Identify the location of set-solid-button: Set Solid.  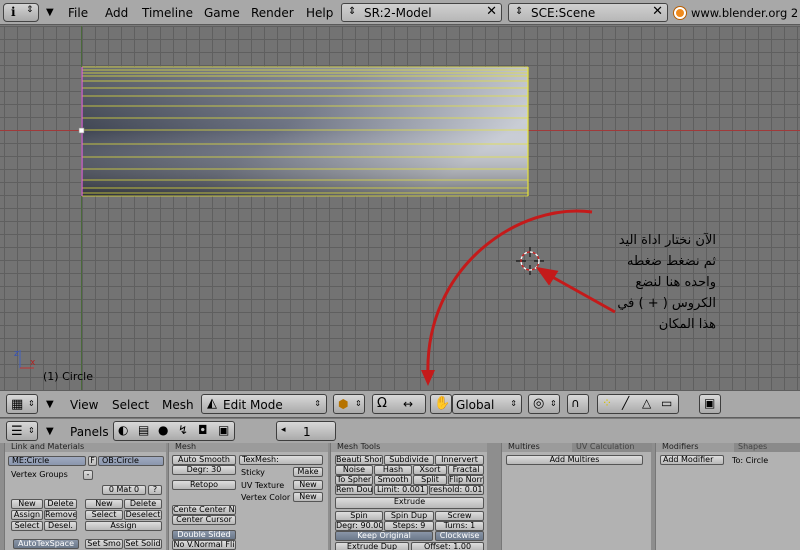
(143, 544).